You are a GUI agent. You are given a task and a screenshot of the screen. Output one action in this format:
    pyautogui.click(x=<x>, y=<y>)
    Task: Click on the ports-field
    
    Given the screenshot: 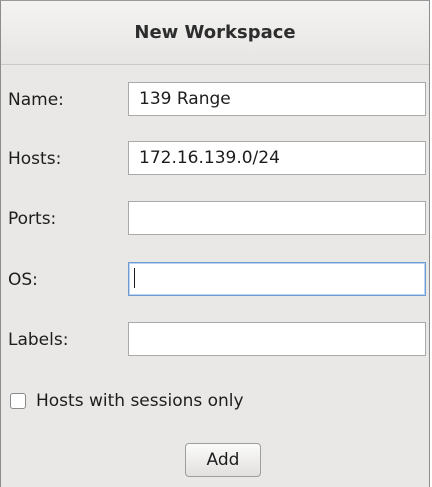 What is the action you would take?
    pyautogui.click(x=277, y=218)
    